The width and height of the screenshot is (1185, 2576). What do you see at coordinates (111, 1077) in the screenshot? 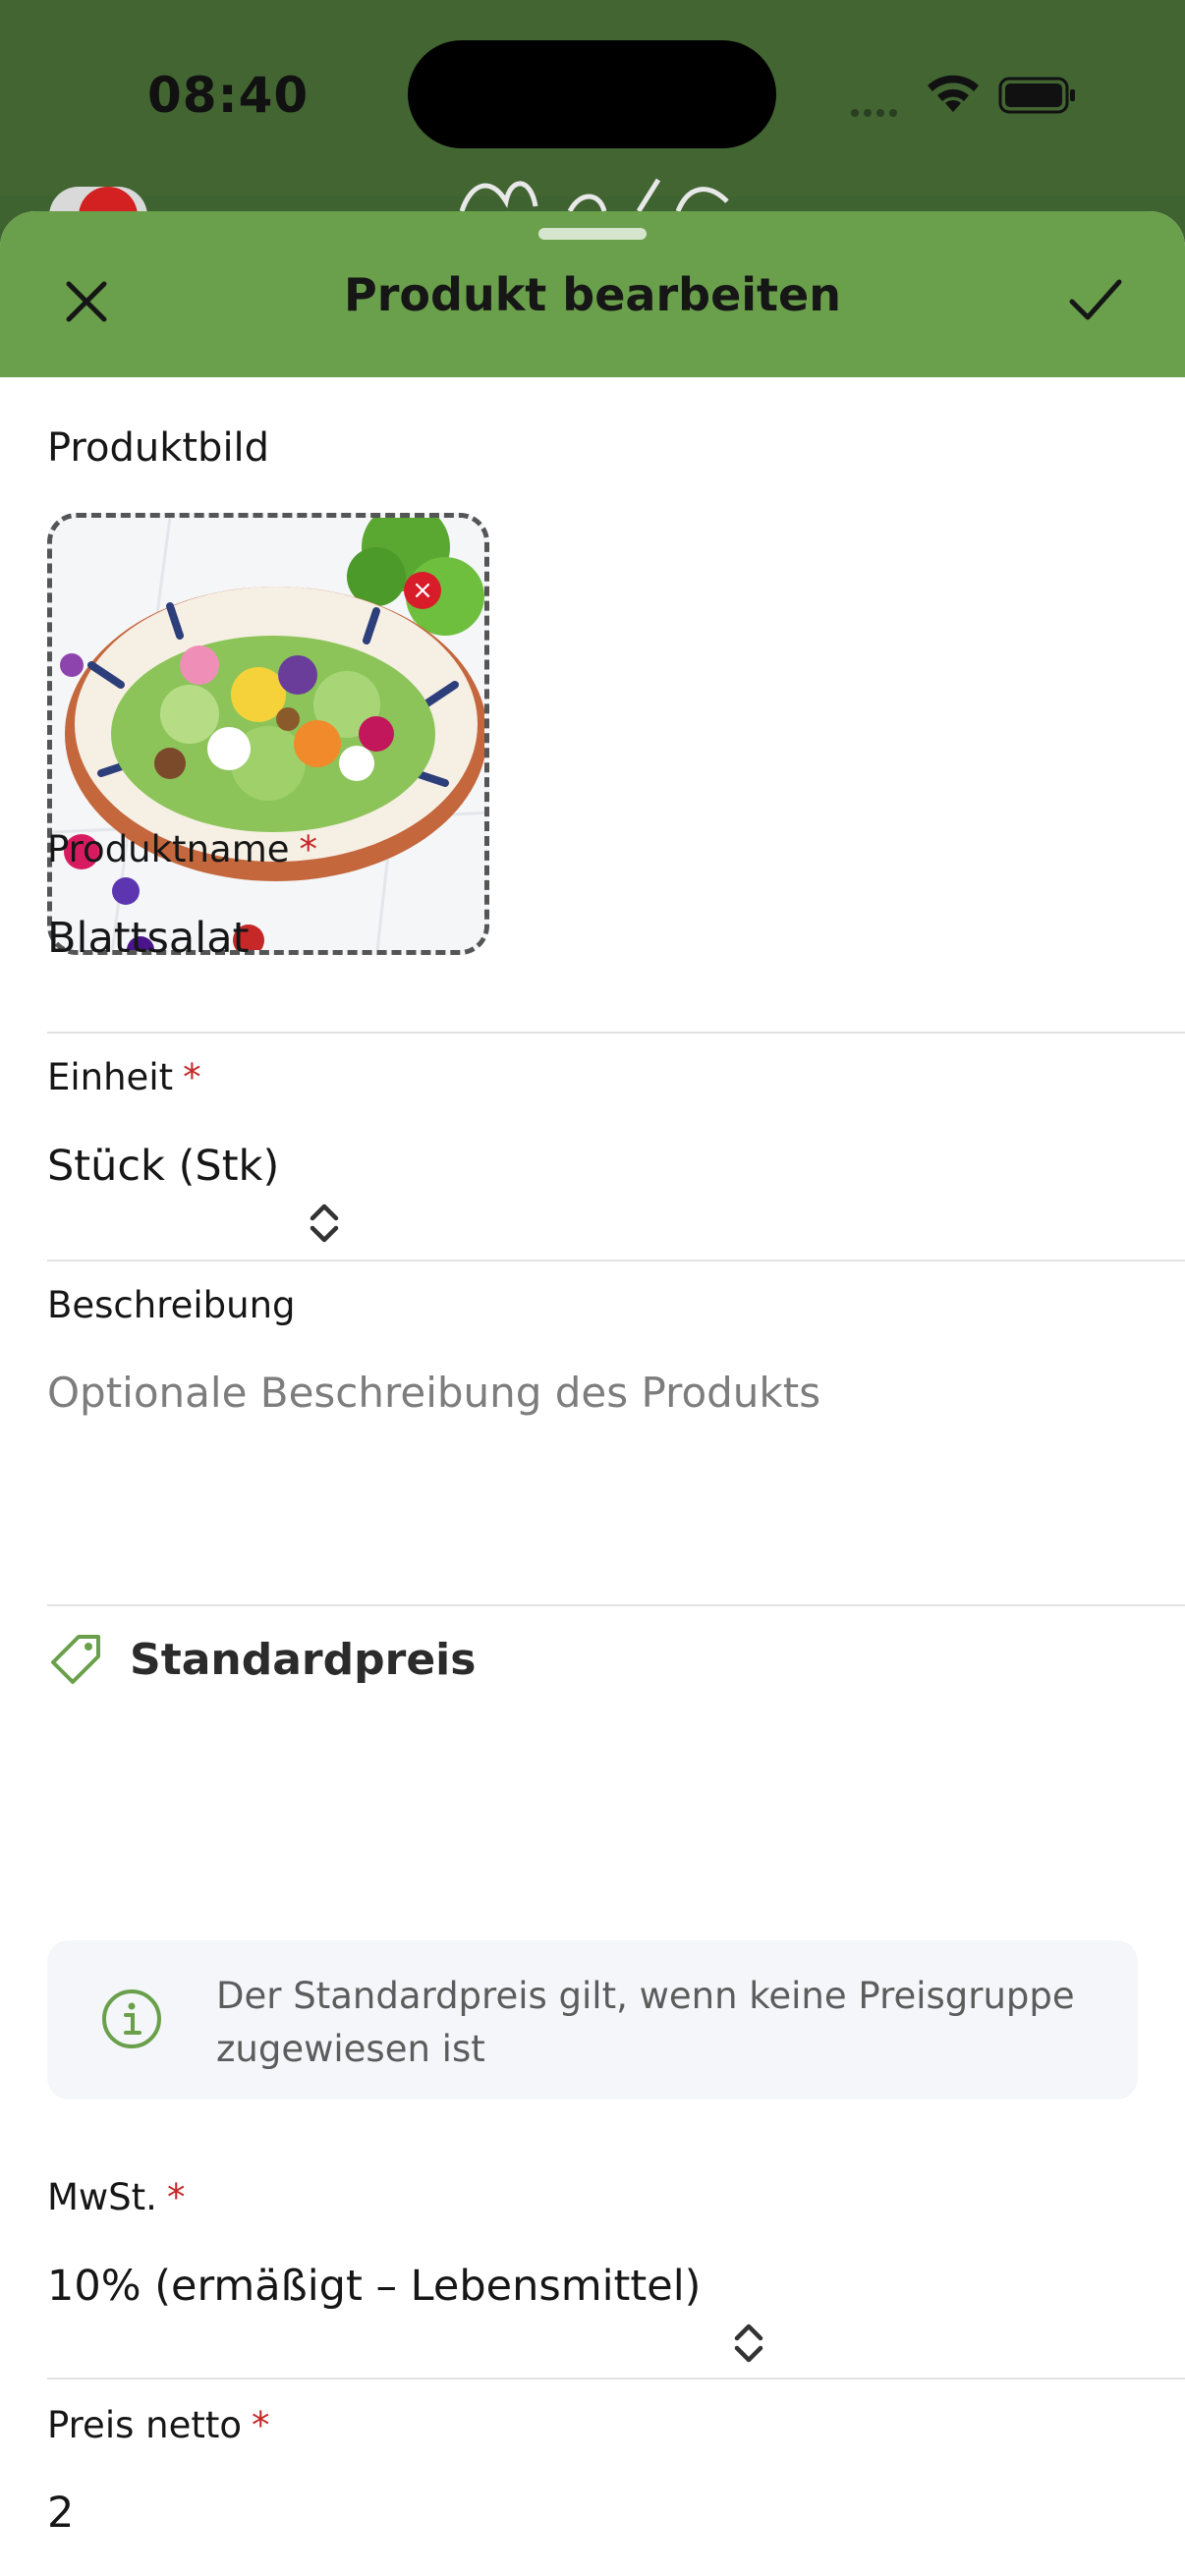
I see `unit-label-text: Einheit` at bounding box center [111, 1077].